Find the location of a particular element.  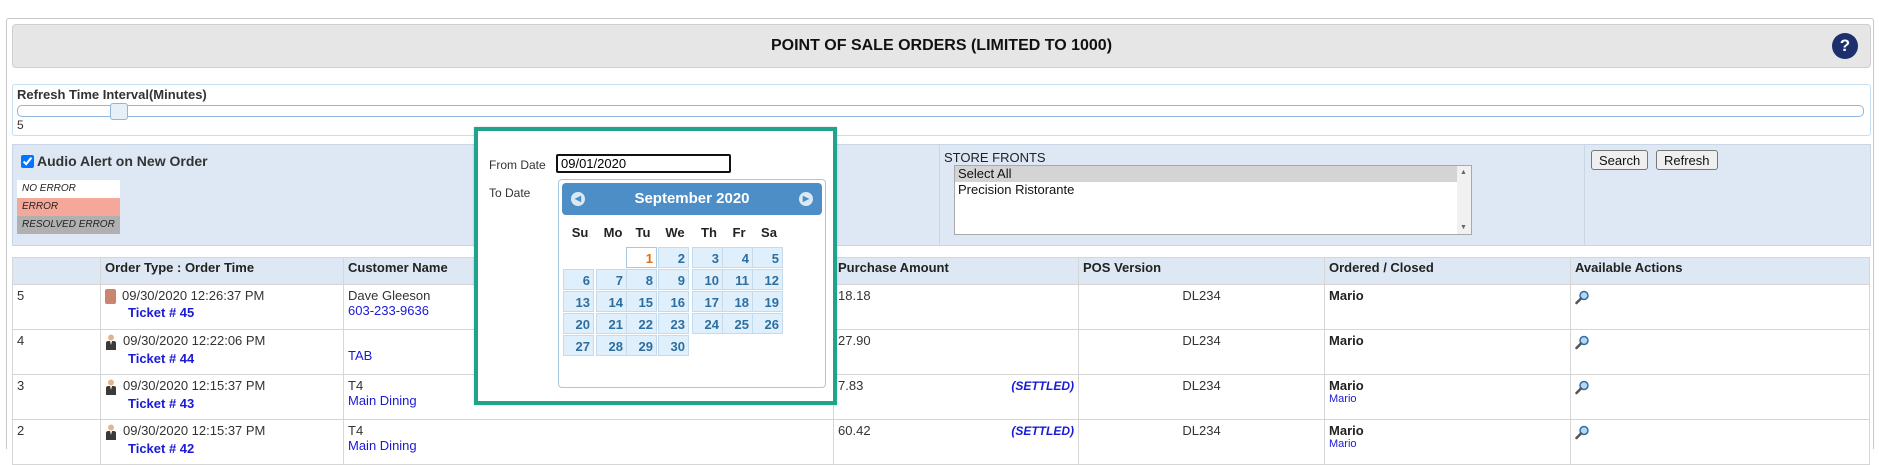

order-time-cell: 09/30/2020 12:22:06 PM Ticket # 44 is located at coordinates (222, 352).